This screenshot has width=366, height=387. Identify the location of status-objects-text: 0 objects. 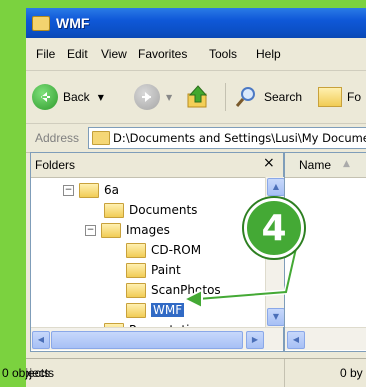
(26, 373).